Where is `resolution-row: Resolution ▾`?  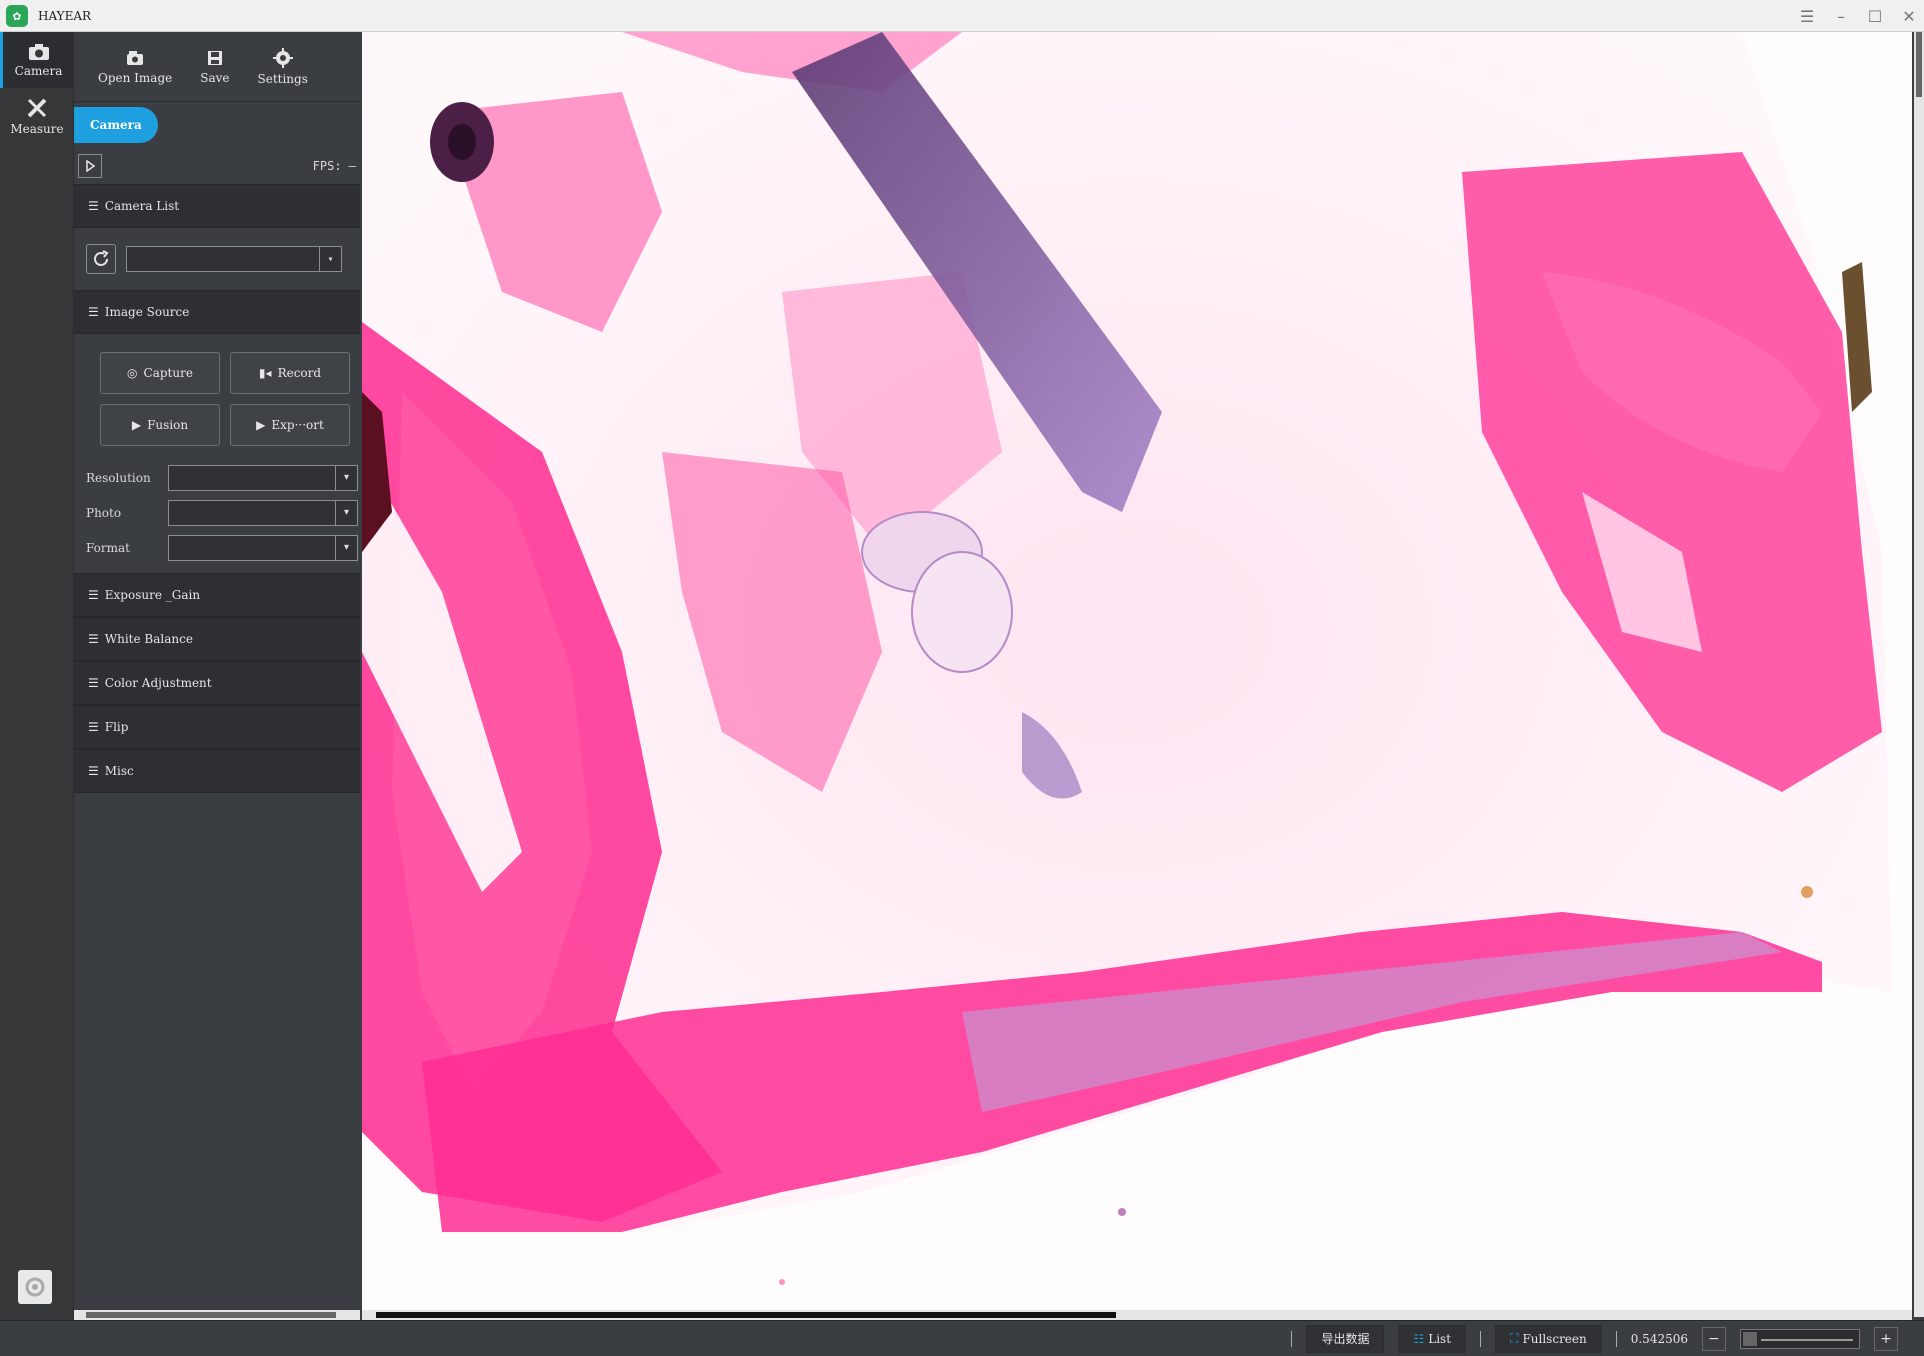 resolution-row: Resolution ▾ is located at coordinates (217, 477).